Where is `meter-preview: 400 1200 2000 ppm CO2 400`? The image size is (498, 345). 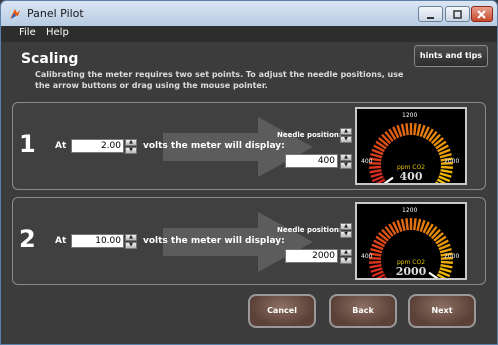
meter-preview: 400 1200 2000 ppm CO2 400 is located at coordinates (411, 146).